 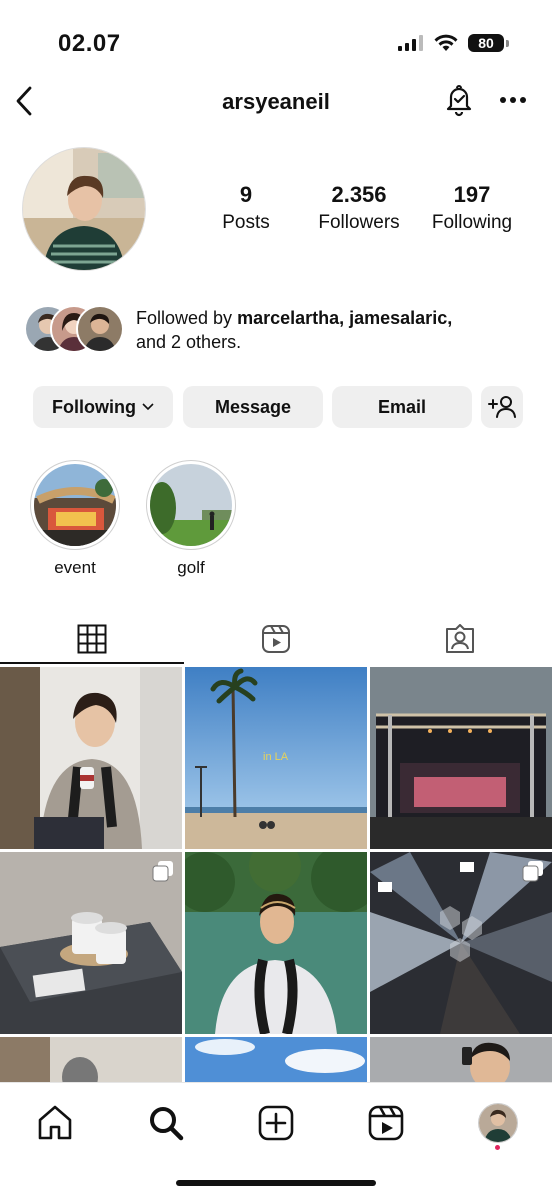 I want to click on message-button-label: Message, so click(x=253, y=406).